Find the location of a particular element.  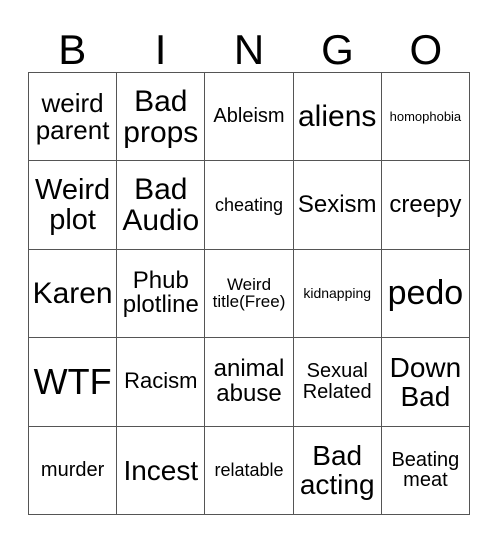

bingo-cell-g2: Sexism is located at coordinates (337, 205).